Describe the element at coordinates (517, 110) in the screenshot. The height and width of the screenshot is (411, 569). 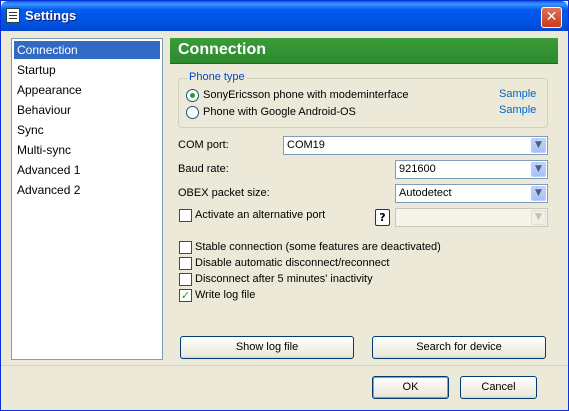
I see `sample-link-android: Sample` at that location.